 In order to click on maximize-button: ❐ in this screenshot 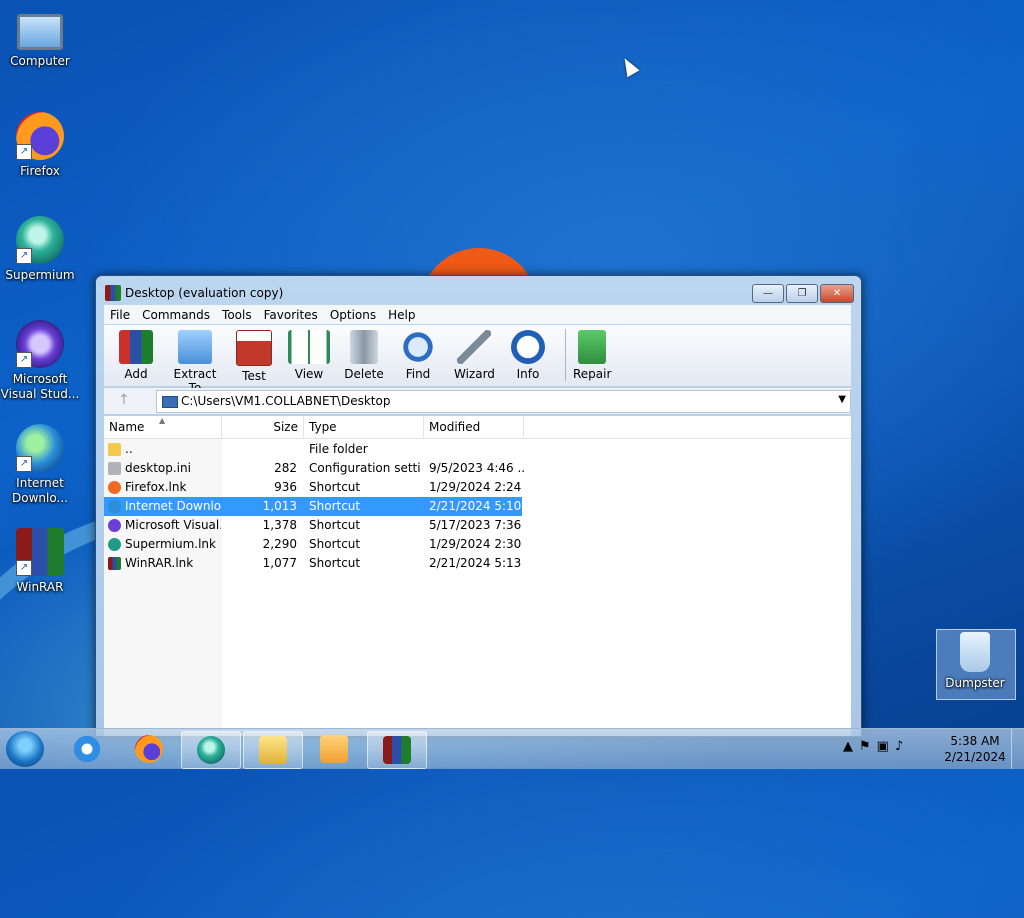, I will do `click(802, 293)`.